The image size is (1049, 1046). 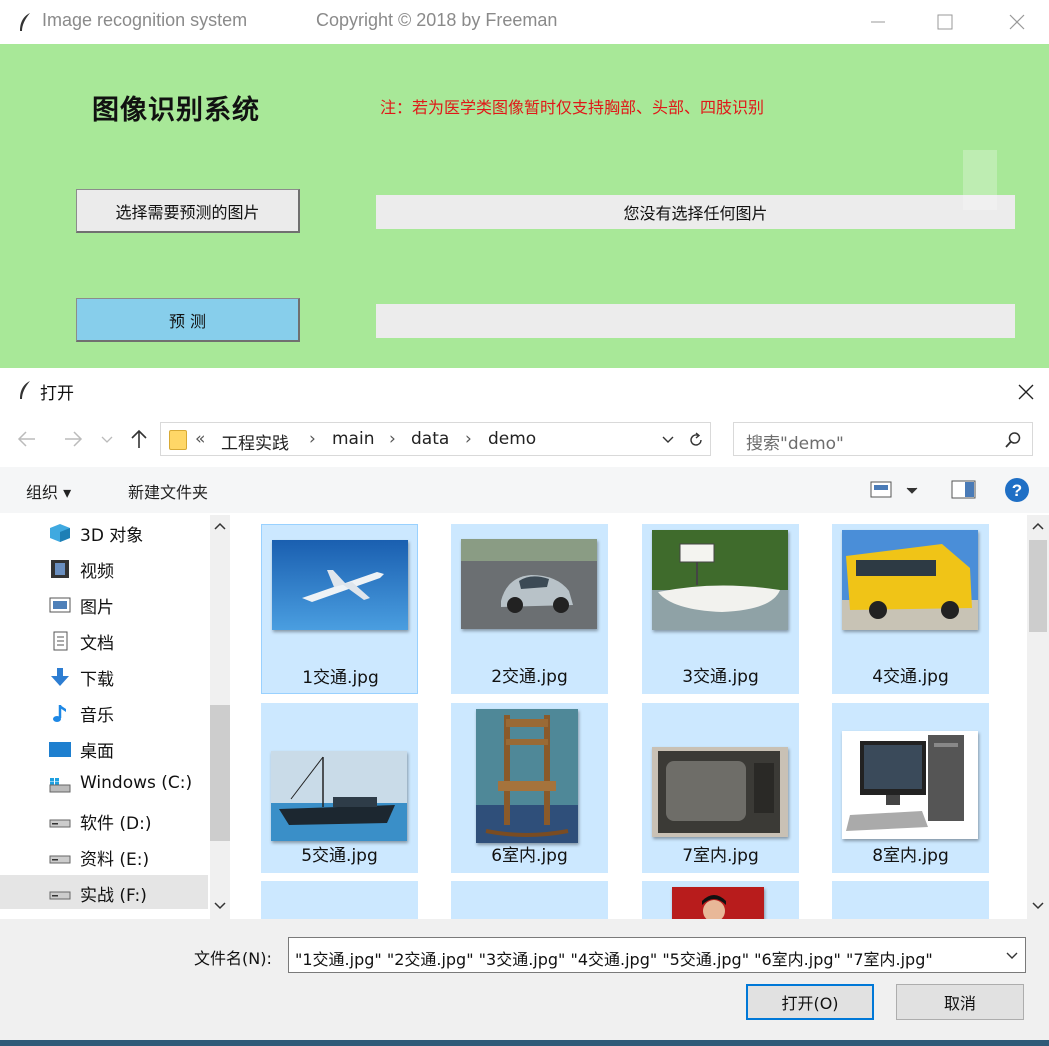 I want to click on nav-scroll-thumb, so click(x=220, y=773).